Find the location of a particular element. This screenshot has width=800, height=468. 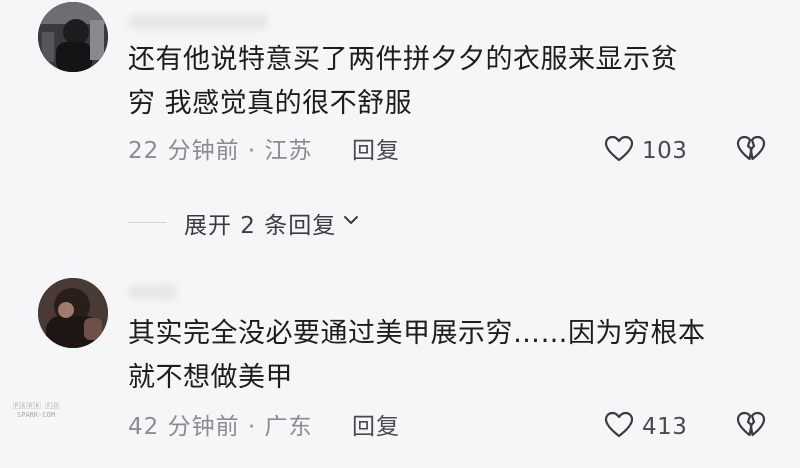

comment-meta: 22 分钟前 · 江苏 is located at coordinates (220, 151).